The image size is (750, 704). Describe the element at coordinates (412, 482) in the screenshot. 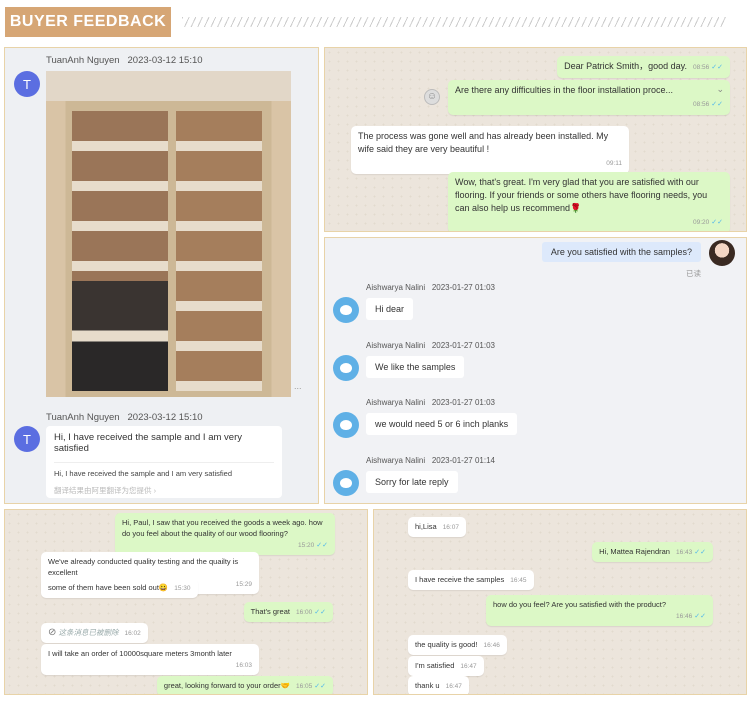

I see `message-bubble: Sorry for late reply` at that location.